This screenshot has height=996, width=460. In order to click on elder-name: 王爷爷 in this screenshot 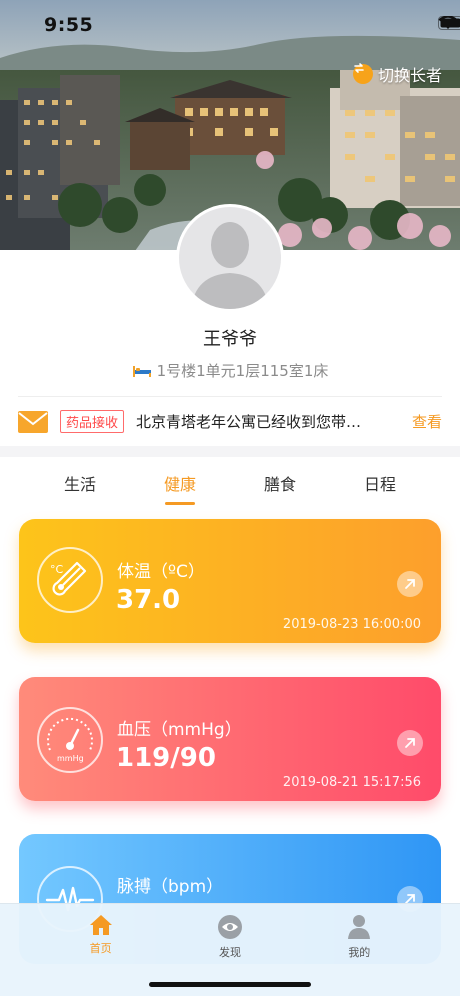, I will do `click(230, 339)`.